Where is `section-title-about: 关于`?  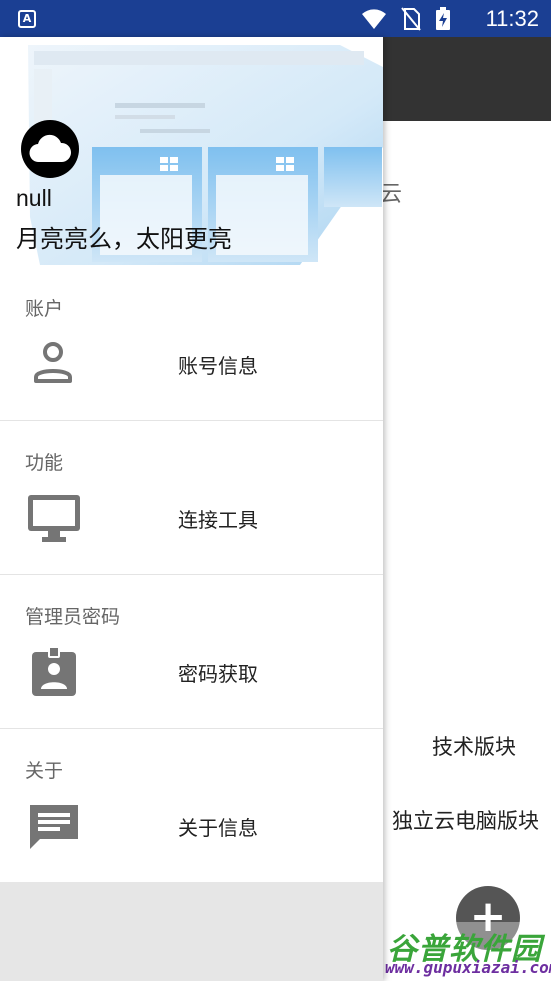
section-title-about: 关于 is located at coordinates (44, 771).